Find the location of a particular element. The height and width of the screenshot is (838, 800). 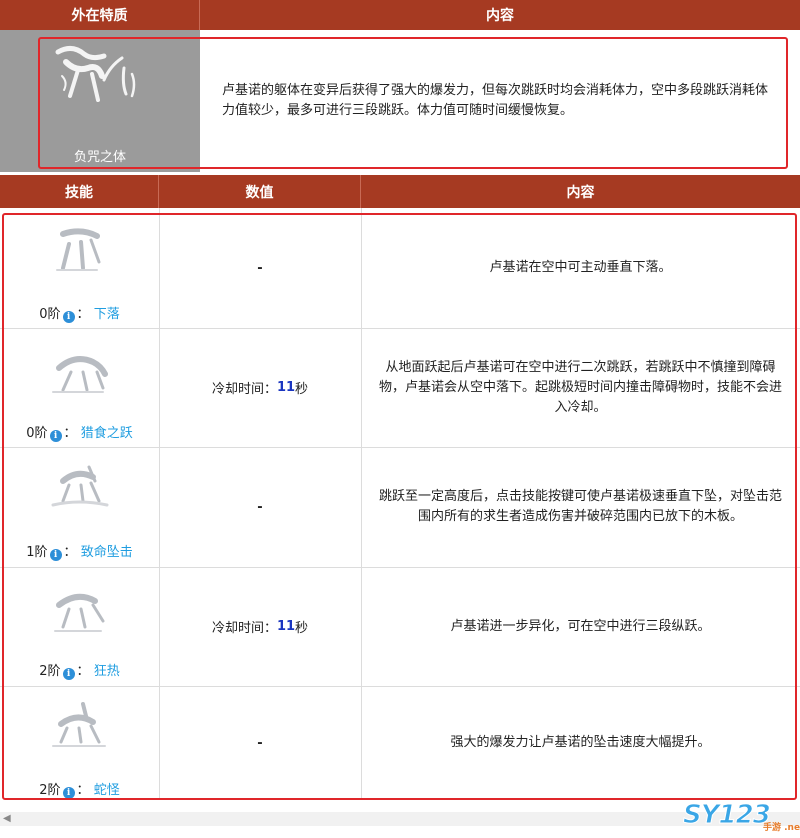

content-column-header: 内容 is located at coordinates (500, 15).